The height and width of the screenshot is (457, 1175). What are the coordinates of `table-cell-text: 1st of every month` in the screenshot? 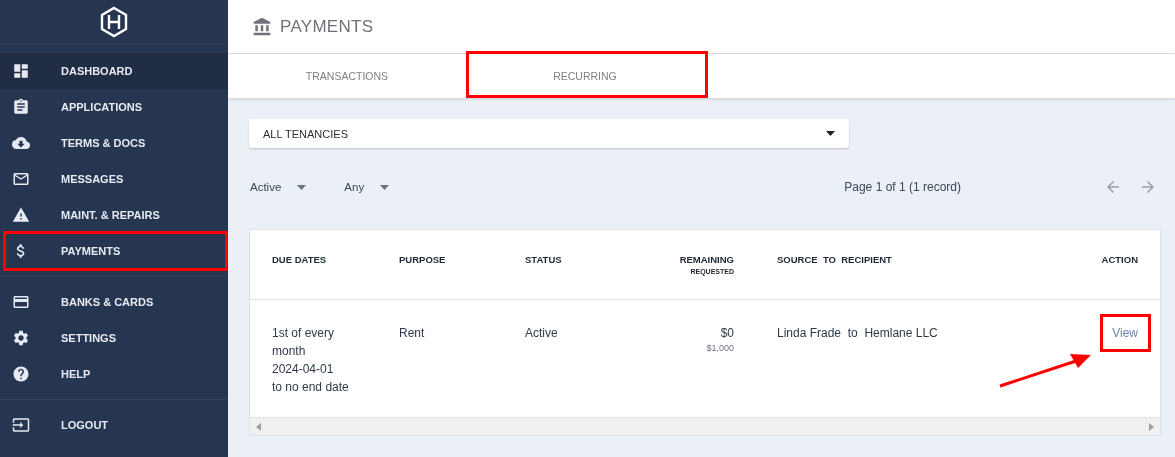 It's located at (304, 342).